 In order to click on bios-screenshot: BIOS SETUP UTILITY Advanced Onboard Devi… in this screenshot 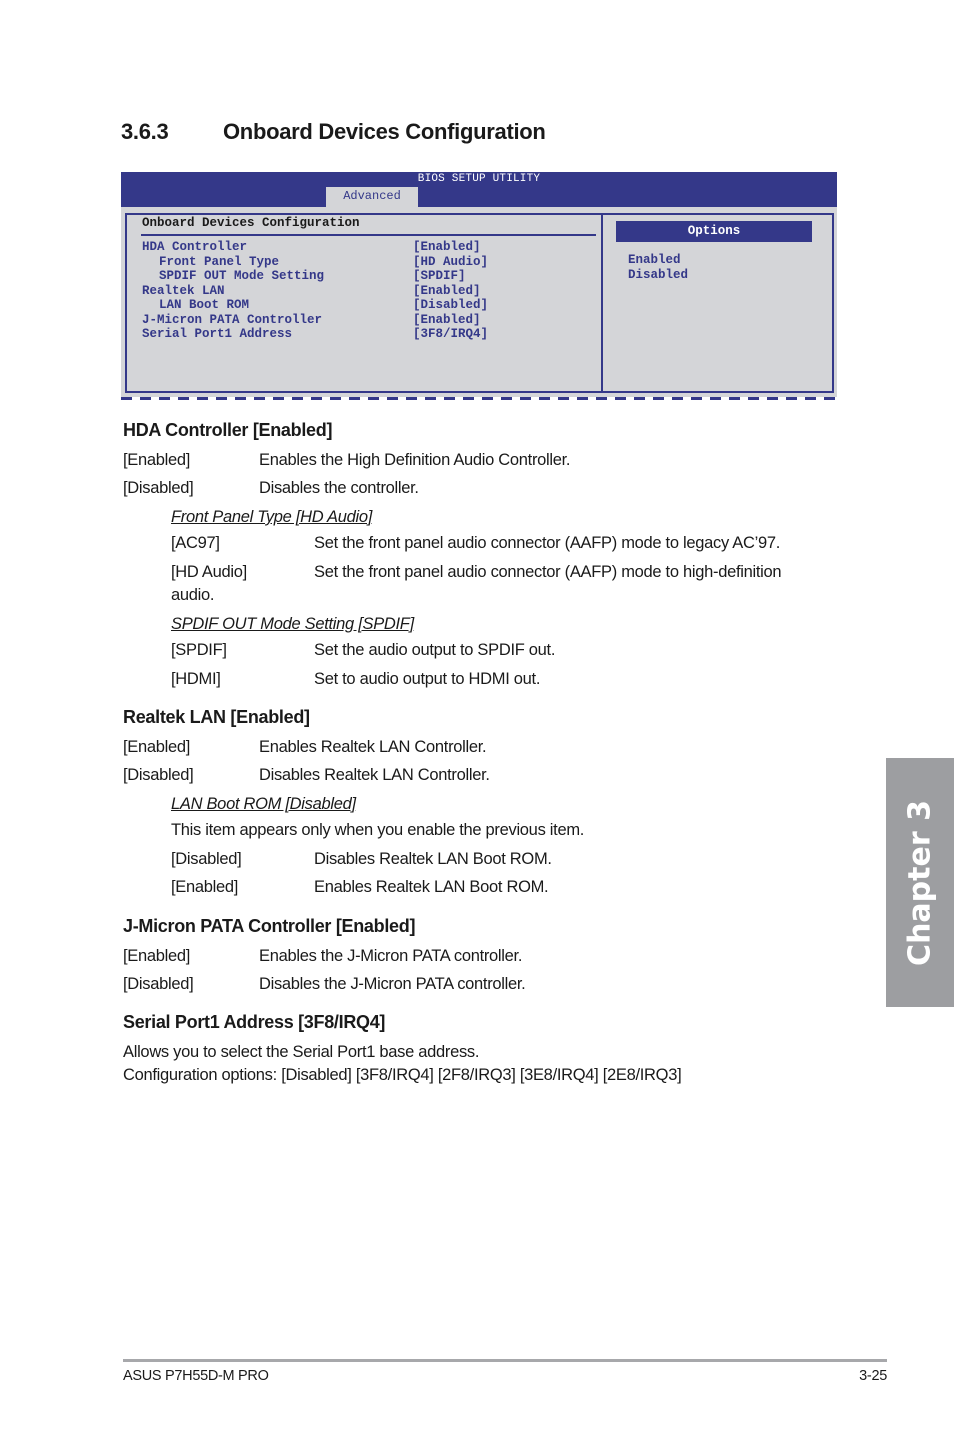, I will do `click(479, 287)`.